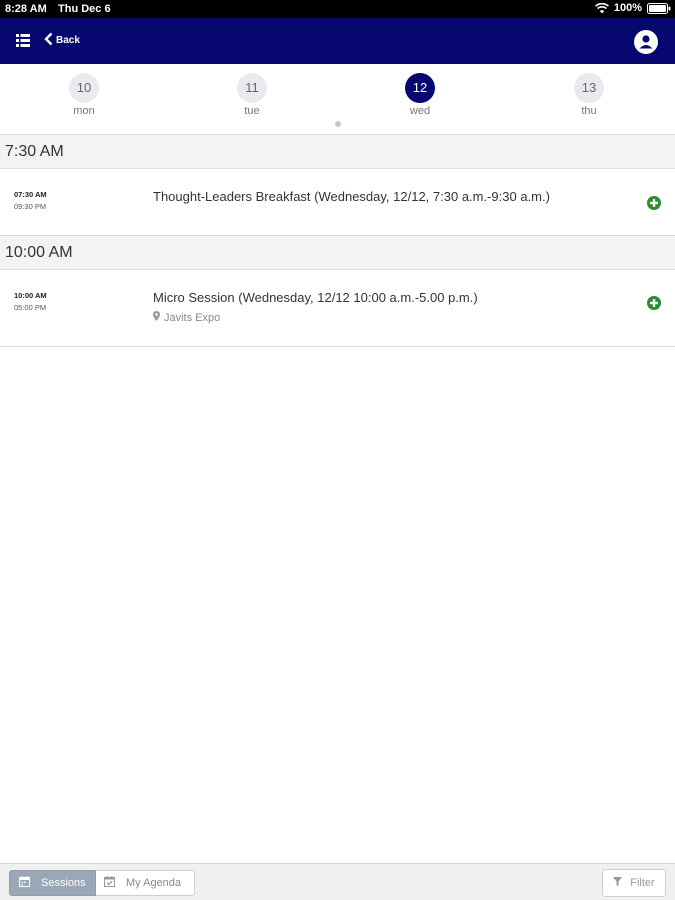 This screenshot has width=675, height=900. Describe the element at coordinates (192, 317) in the screenshot. I see `location-label: Javits Expo` at that location.